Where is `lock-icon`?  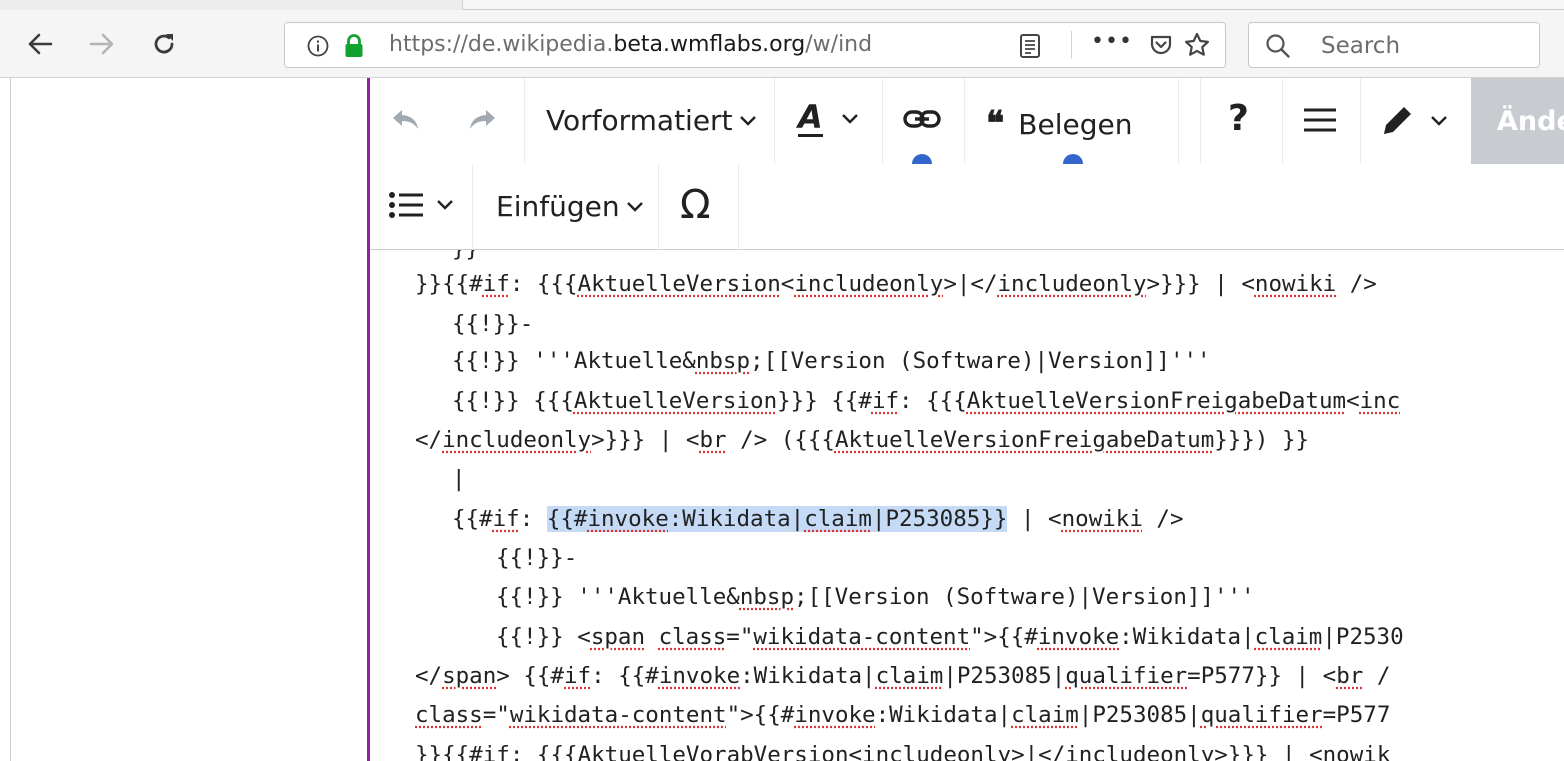 lock-icon is located at coordinates (354, 48).